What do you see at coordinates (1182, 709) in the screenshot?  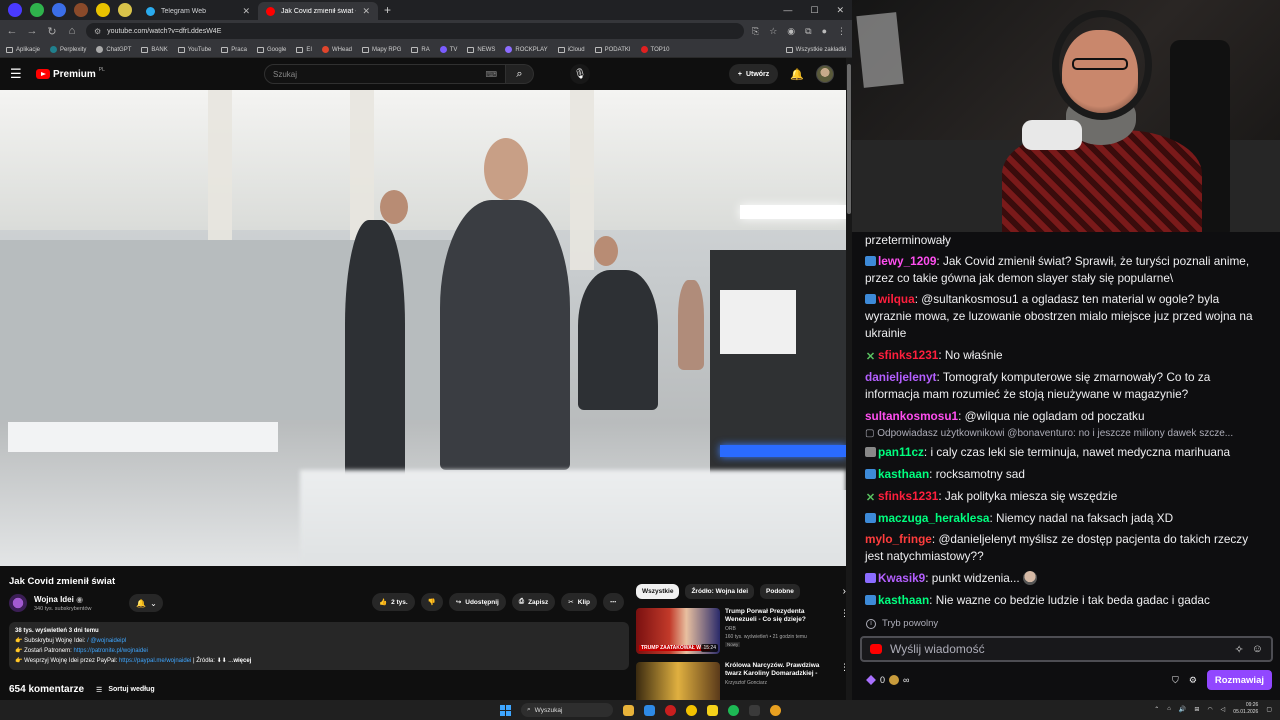 I see `volume-icon: 🔊` at bounding box center [1182, 709].